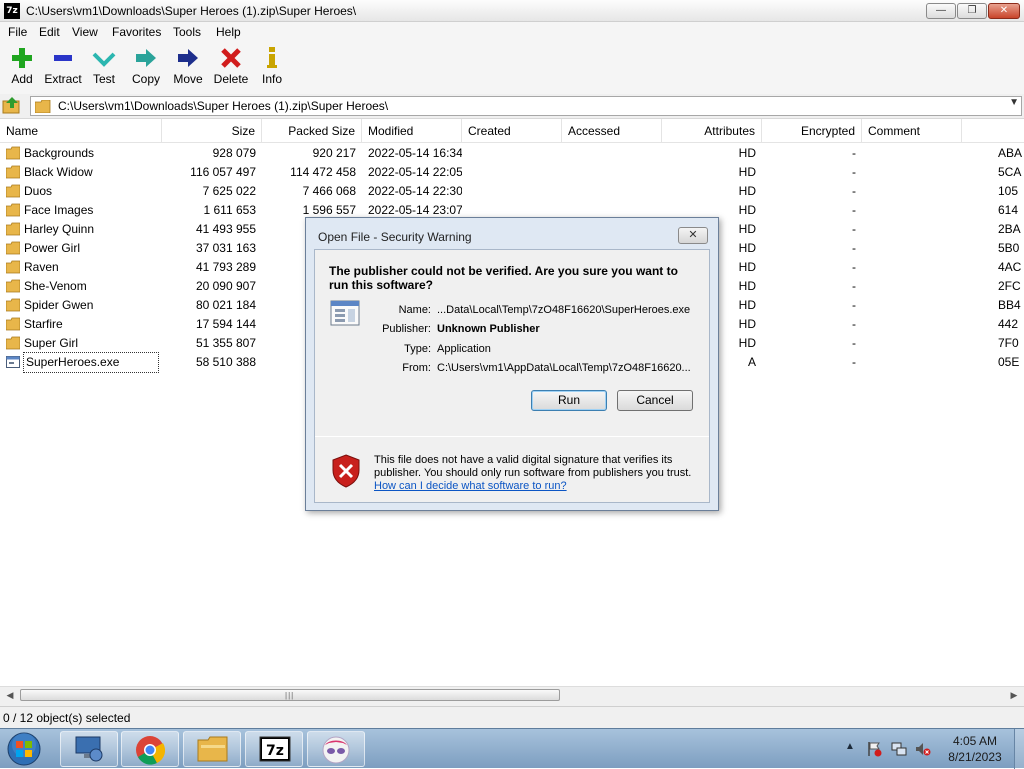 The image size is (1024, 769). Describe the element at coordinates (22, 69) in the screenshot. I see `add-button: Add` at that location.